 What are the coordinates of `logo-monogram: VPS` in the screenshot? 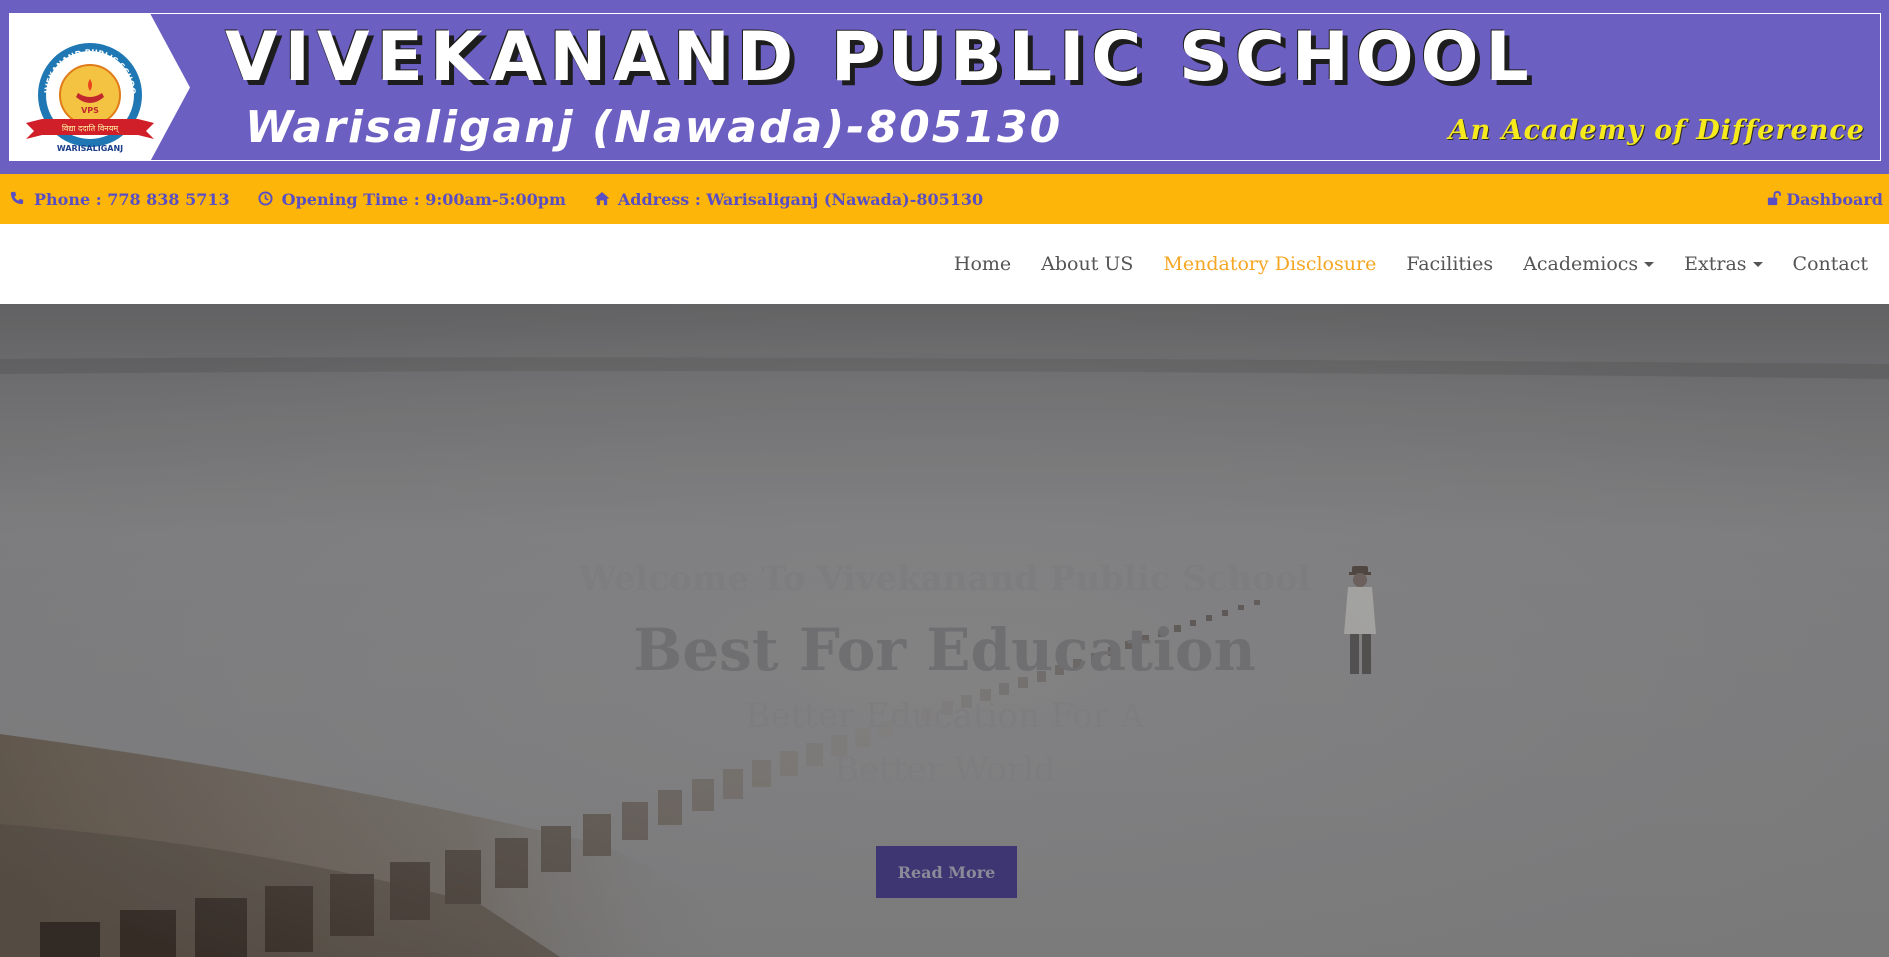 It's located at (90, 110).